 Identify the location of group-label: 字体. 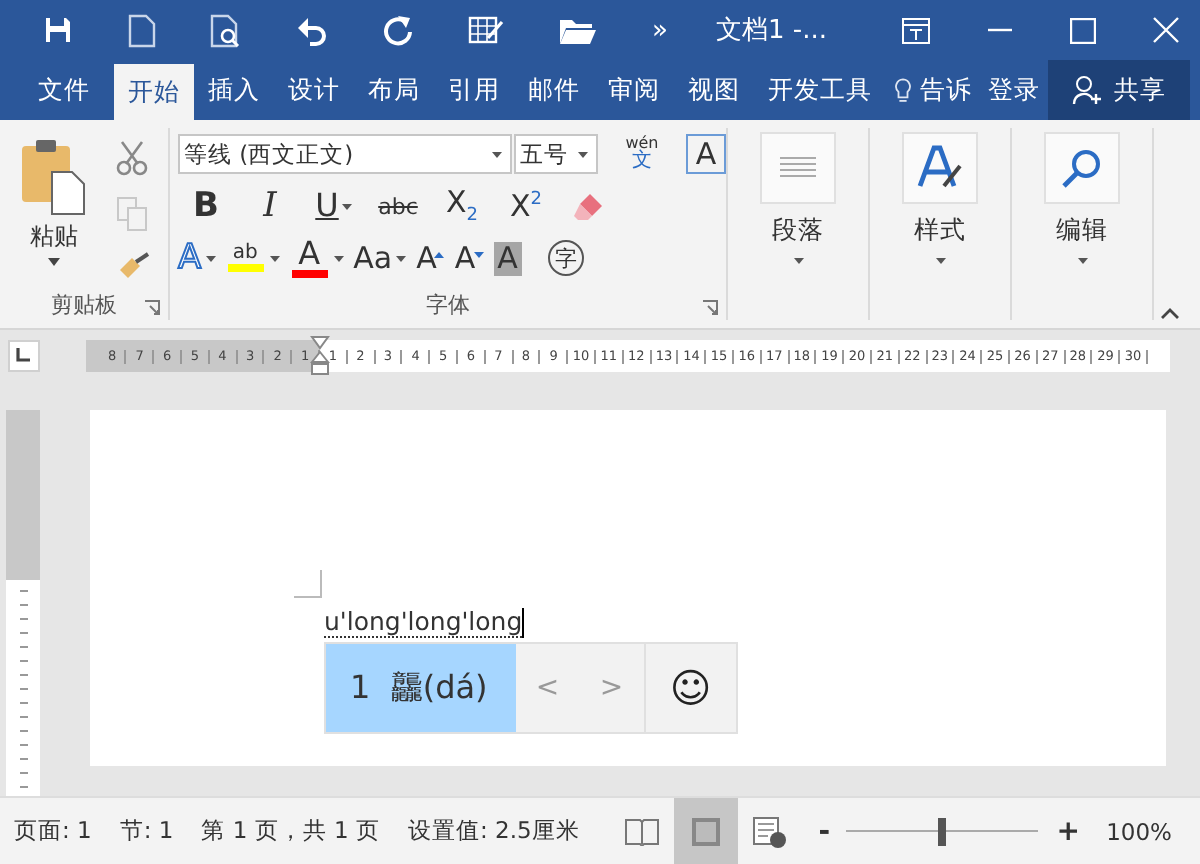
(448, 304).